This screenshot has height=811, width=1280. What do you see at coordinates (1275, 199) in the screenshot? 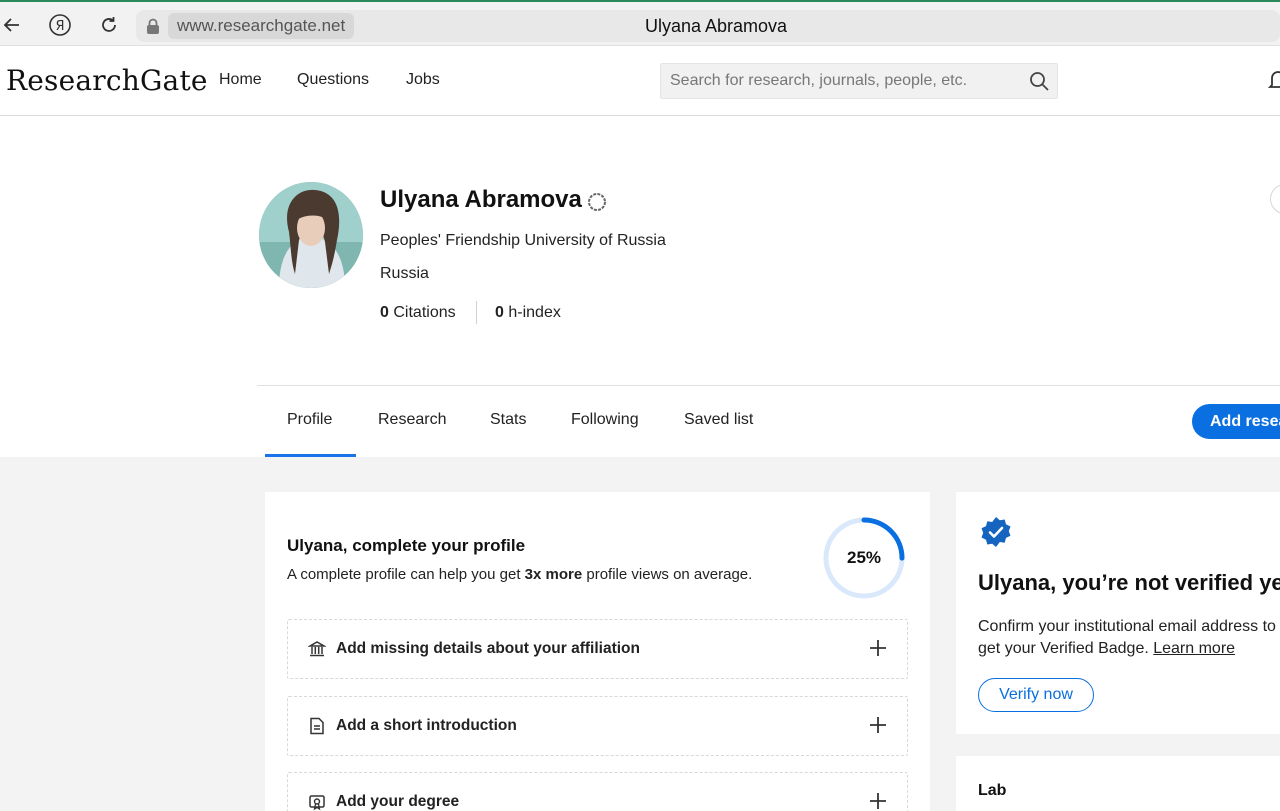
I see `profile-menu-button` at bounding box center [1275, 199].